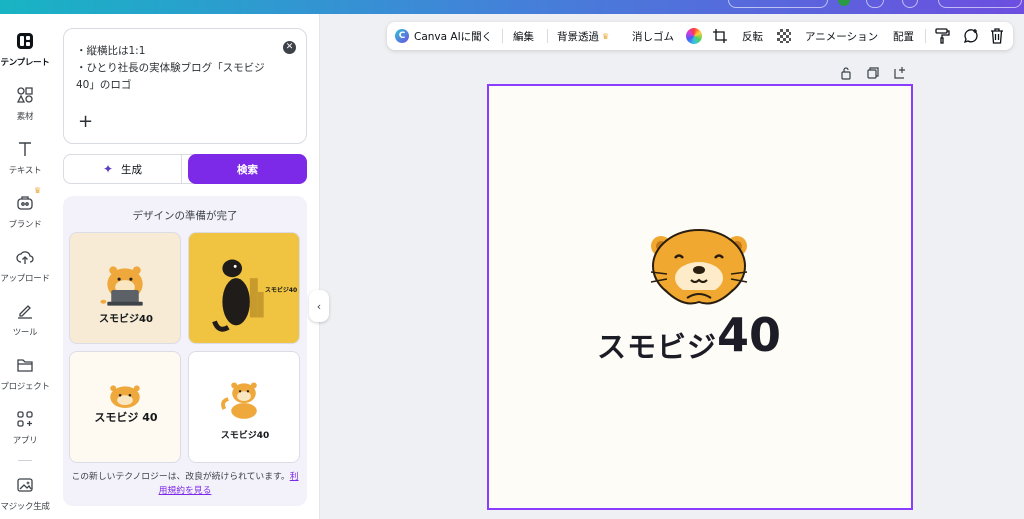 This screenshot has width=1024, height=519. What do you see at coordinates (25, 485) in the screenshot?
I see `magic-media-icon` at bounding box center [25, 485].